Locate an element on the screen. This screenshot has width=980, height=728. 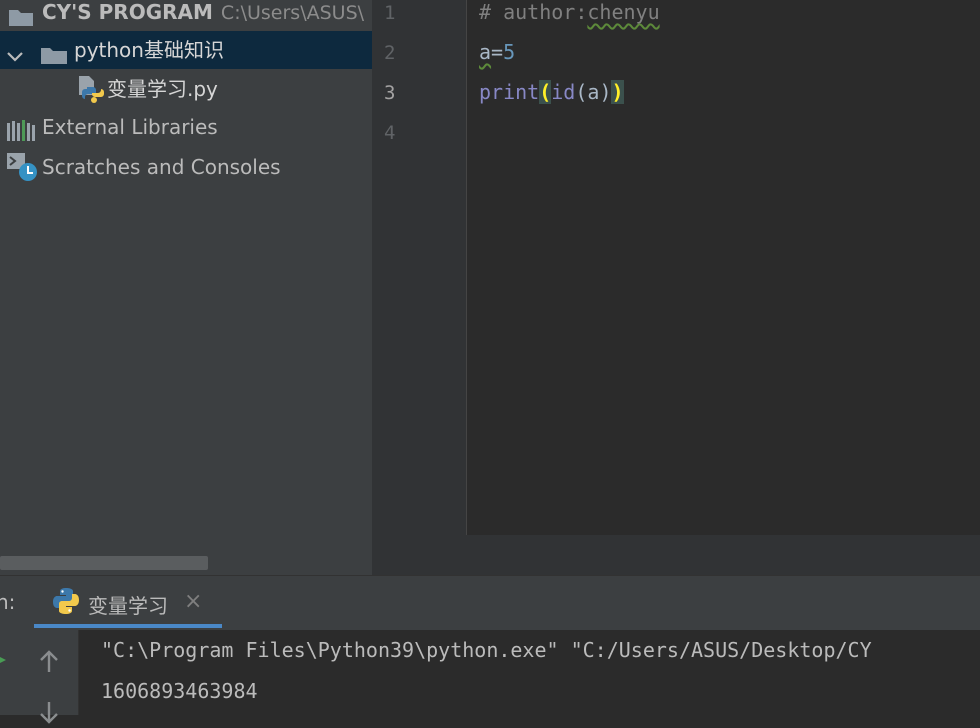
run-tab-title: 变量学习 is located at coordinates (128, 606).